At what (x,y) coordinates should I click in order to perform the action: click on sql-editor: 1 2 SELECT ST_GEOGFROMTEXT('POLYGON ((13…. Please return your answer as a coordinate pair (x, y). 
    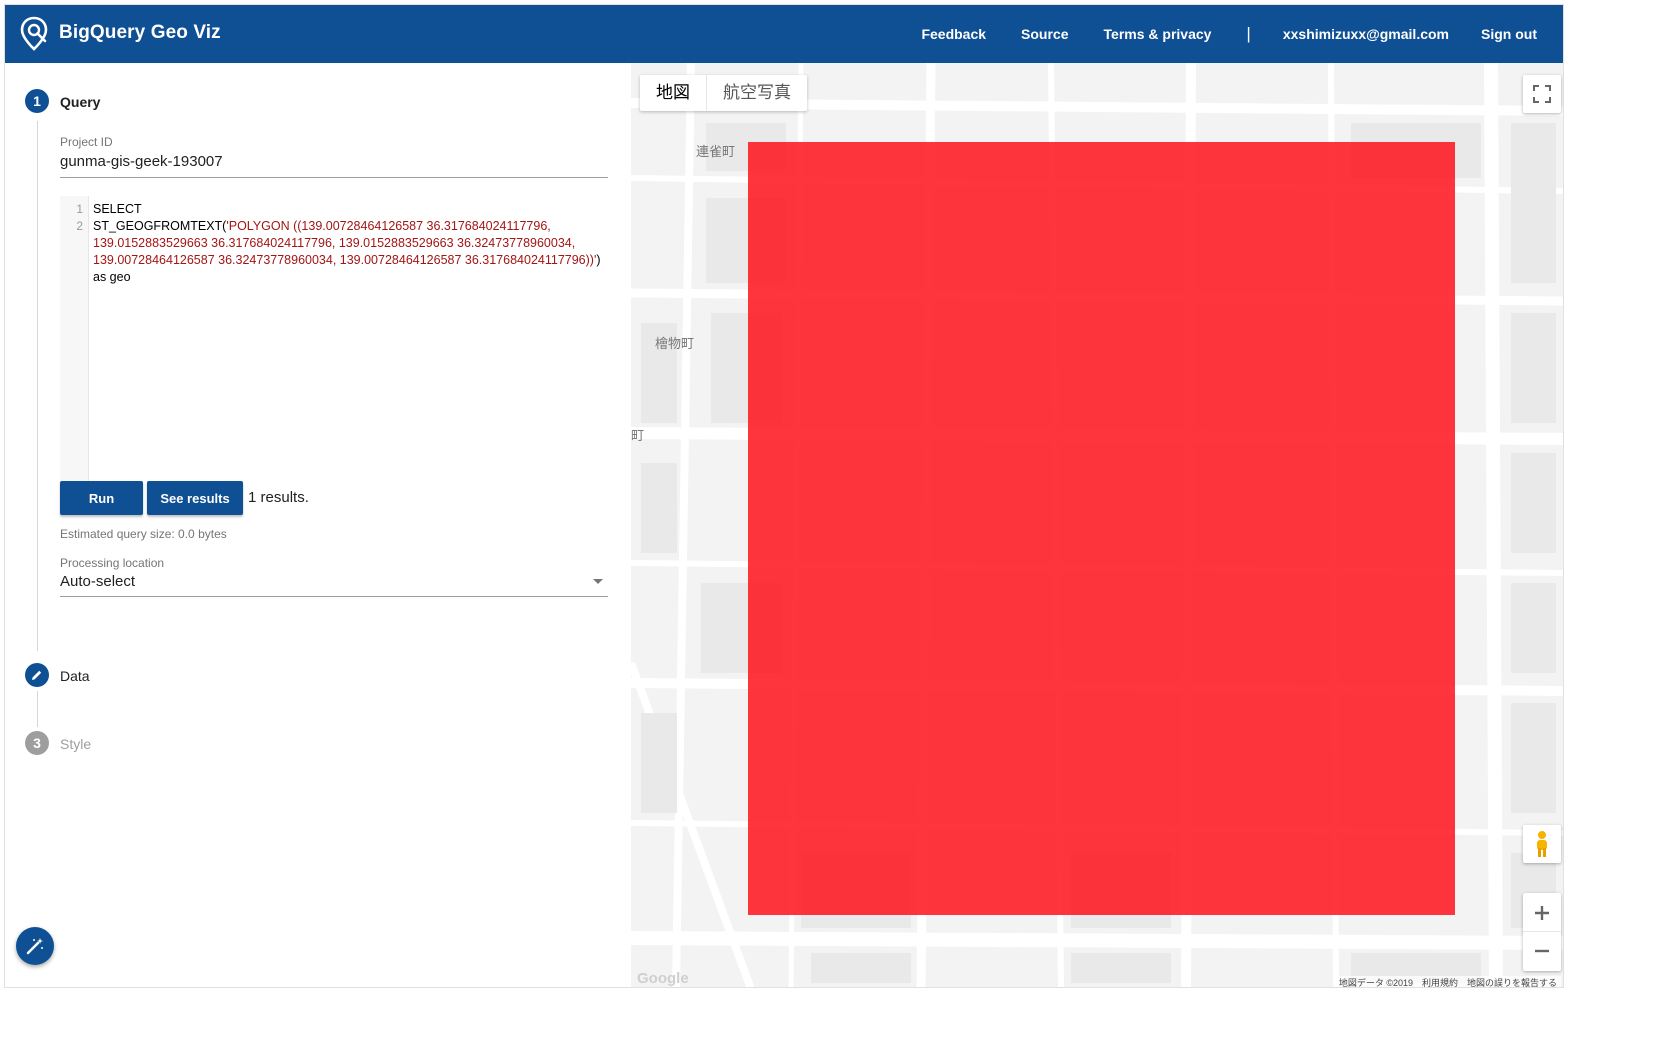
    Looking at the image, I should click on (334, 338).